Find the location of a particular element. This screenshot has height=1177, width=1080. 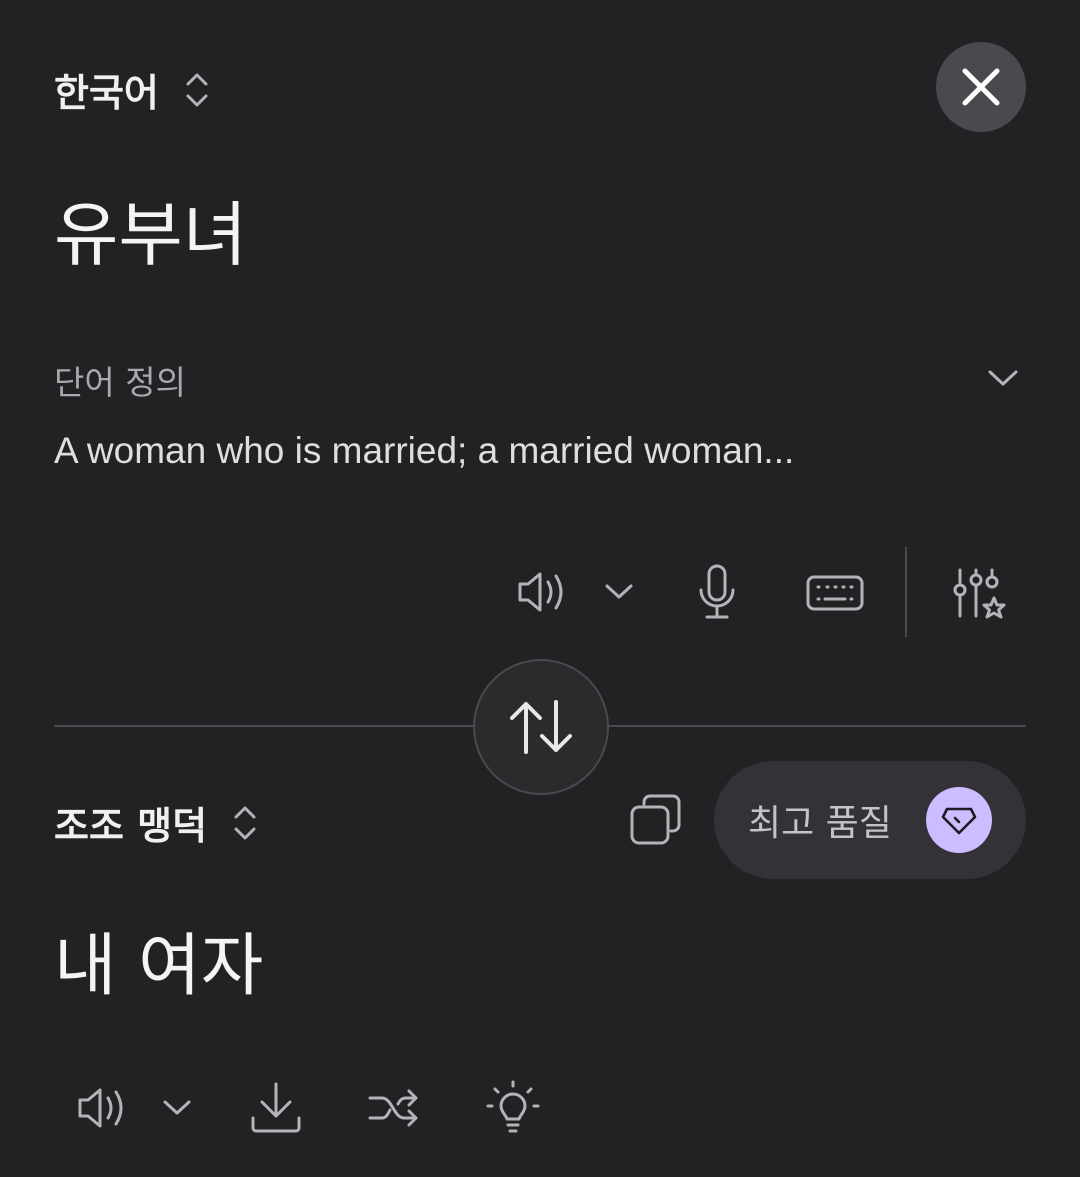

listen-source-button is located at coordinates (542, 592).